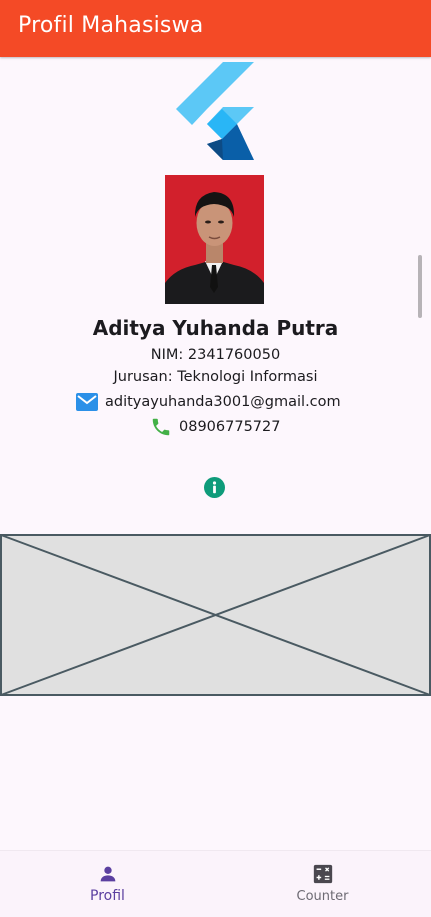 The height and width of the screenshot is (917, 431). I want to click on calculator-icon, so click(322, 874).